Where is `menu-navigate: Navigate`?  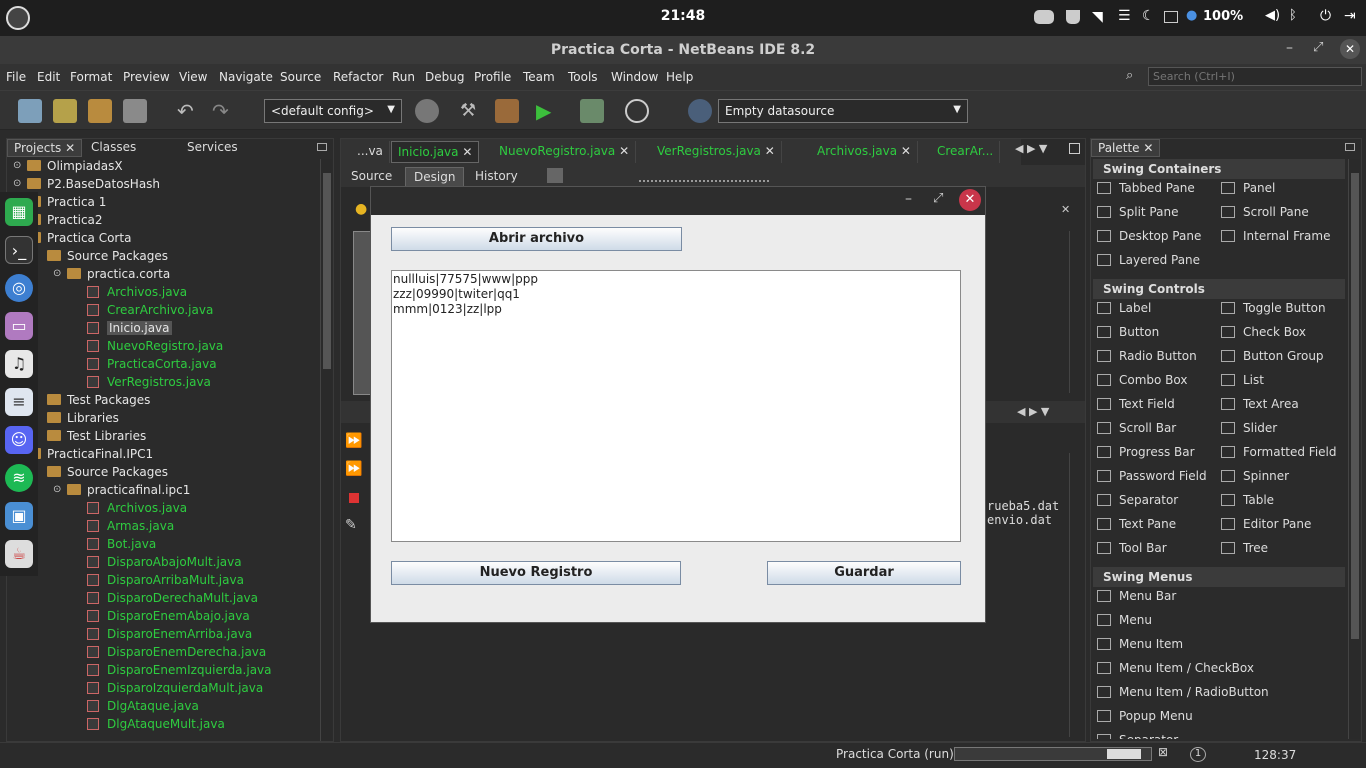
menu-navigate: Navigate is located at coordinates (246, 77).